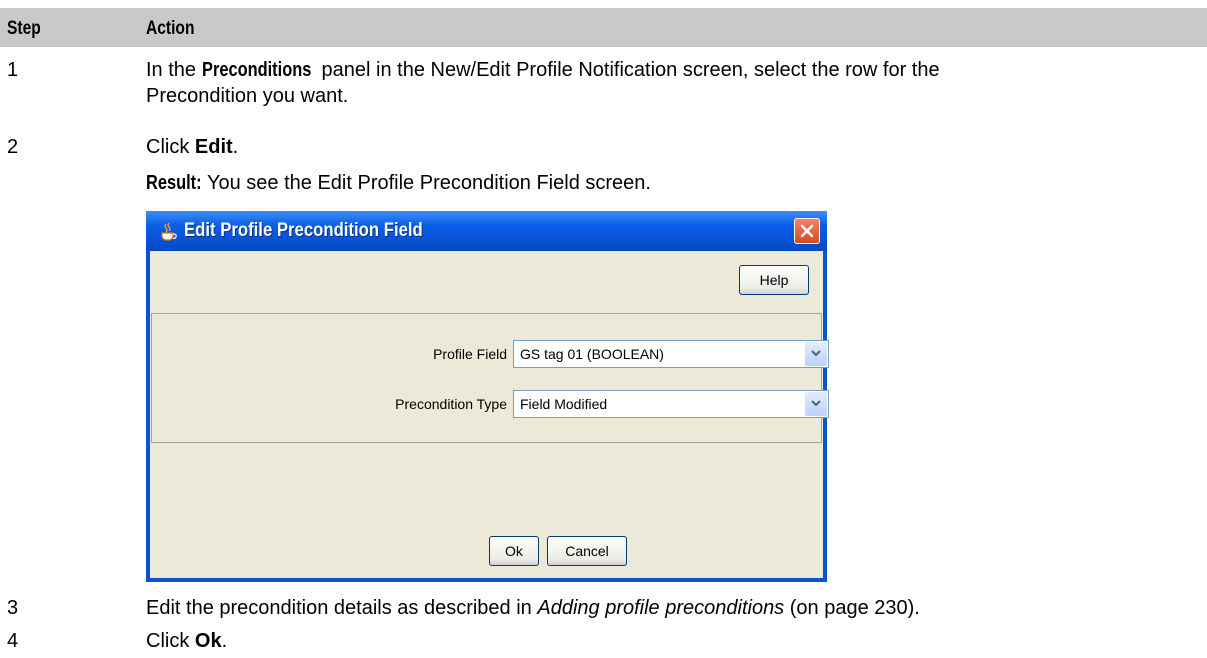  I want to click on result-label: Result:, so click(174, 183).